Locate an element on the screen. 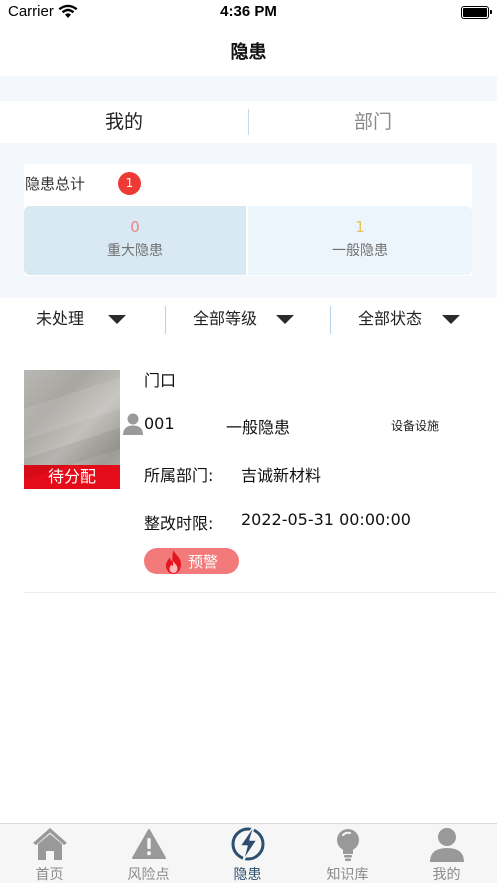 The height and width of the screenshot is (883, 497). hazard-type: 一般隐患 is located at coordinates (258, 427).